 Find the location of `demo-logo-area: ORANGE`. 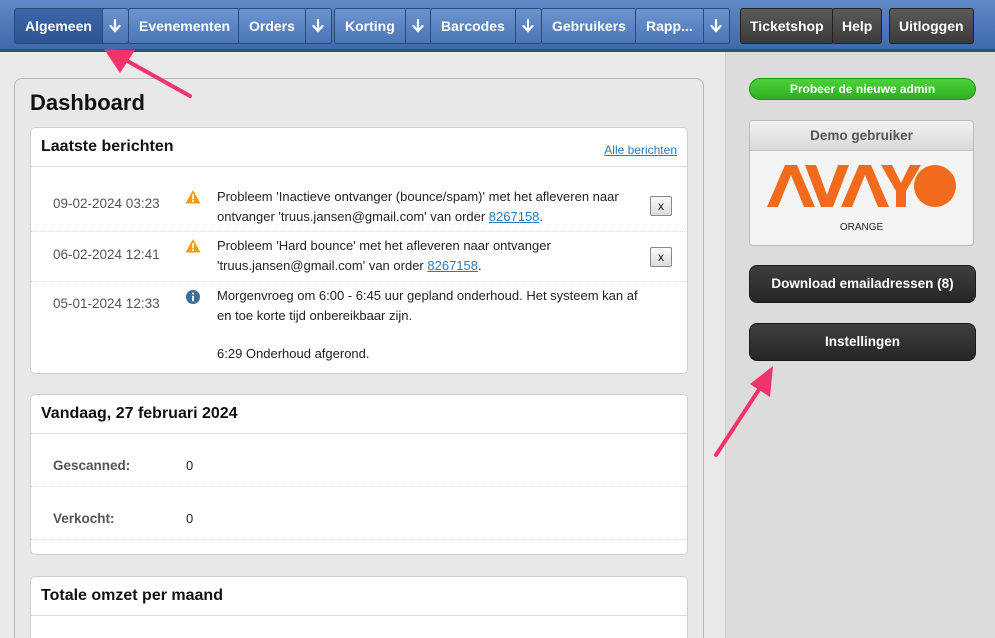

demo-logo-area: ORANGE is located at coordinates (861, 198).